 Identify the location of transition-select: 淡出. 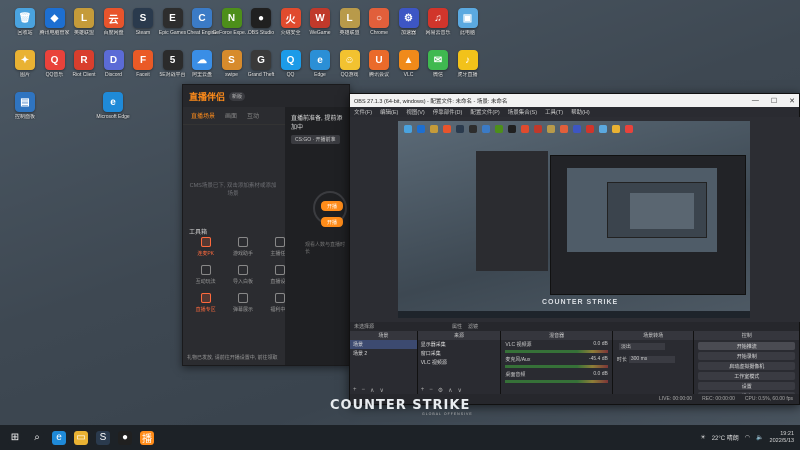
(641, 346).